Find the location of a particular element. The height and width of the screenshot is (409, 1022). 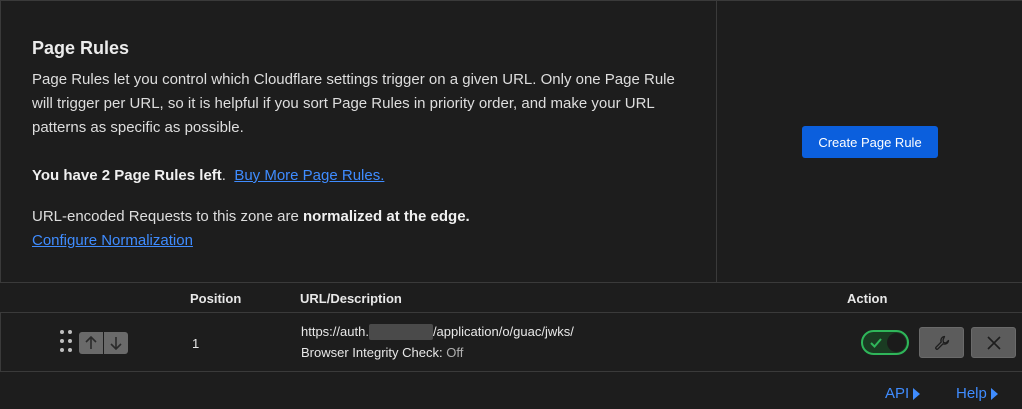

wrench-icon is located at coordinates (941, 342).